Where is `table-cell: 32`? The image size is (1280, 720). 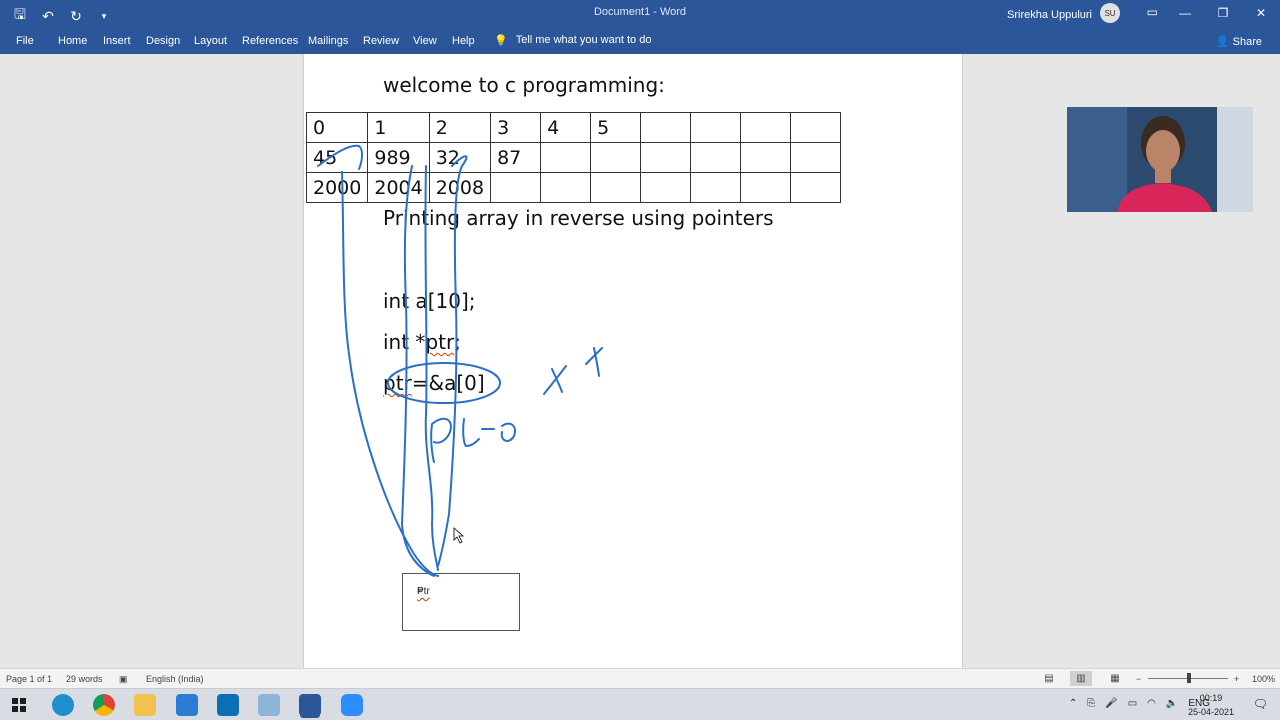 table-cell: 32 is located at coordinates (460, 157).